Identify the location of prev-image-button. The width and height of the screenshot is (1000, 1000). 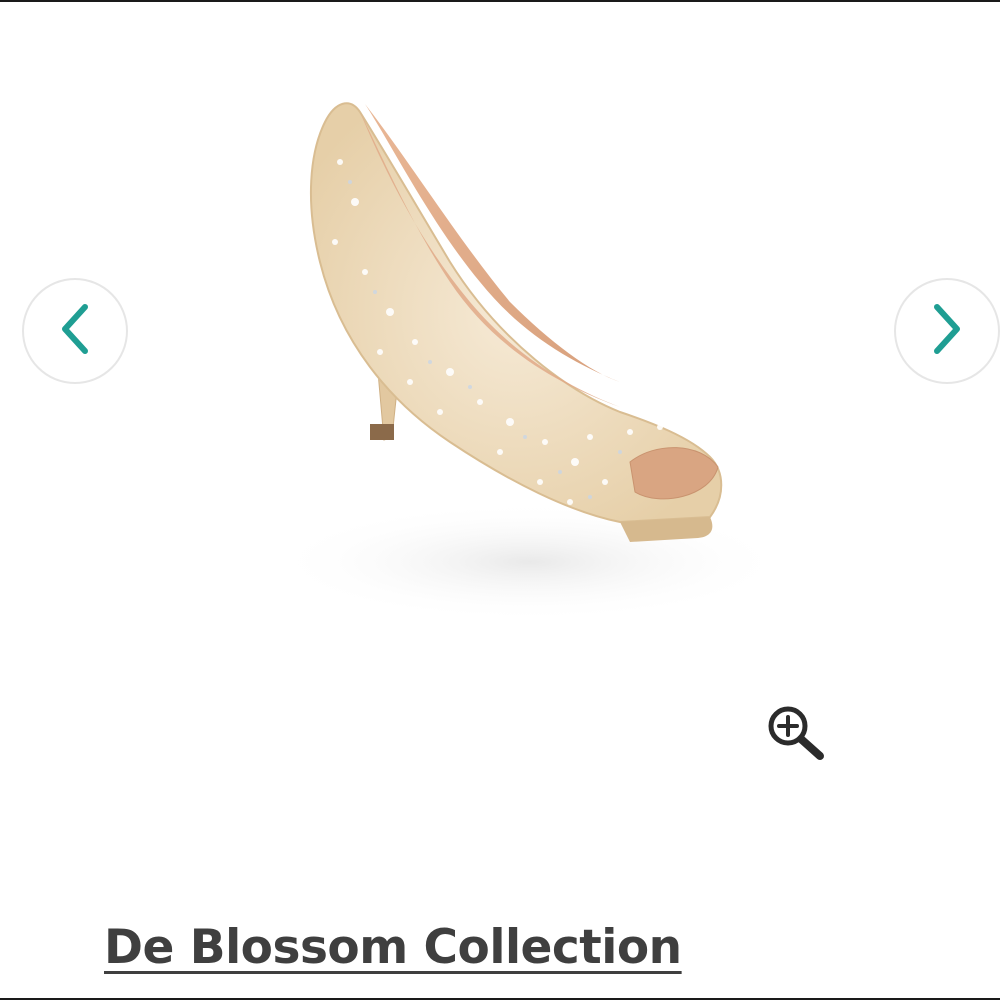
(75, 331).